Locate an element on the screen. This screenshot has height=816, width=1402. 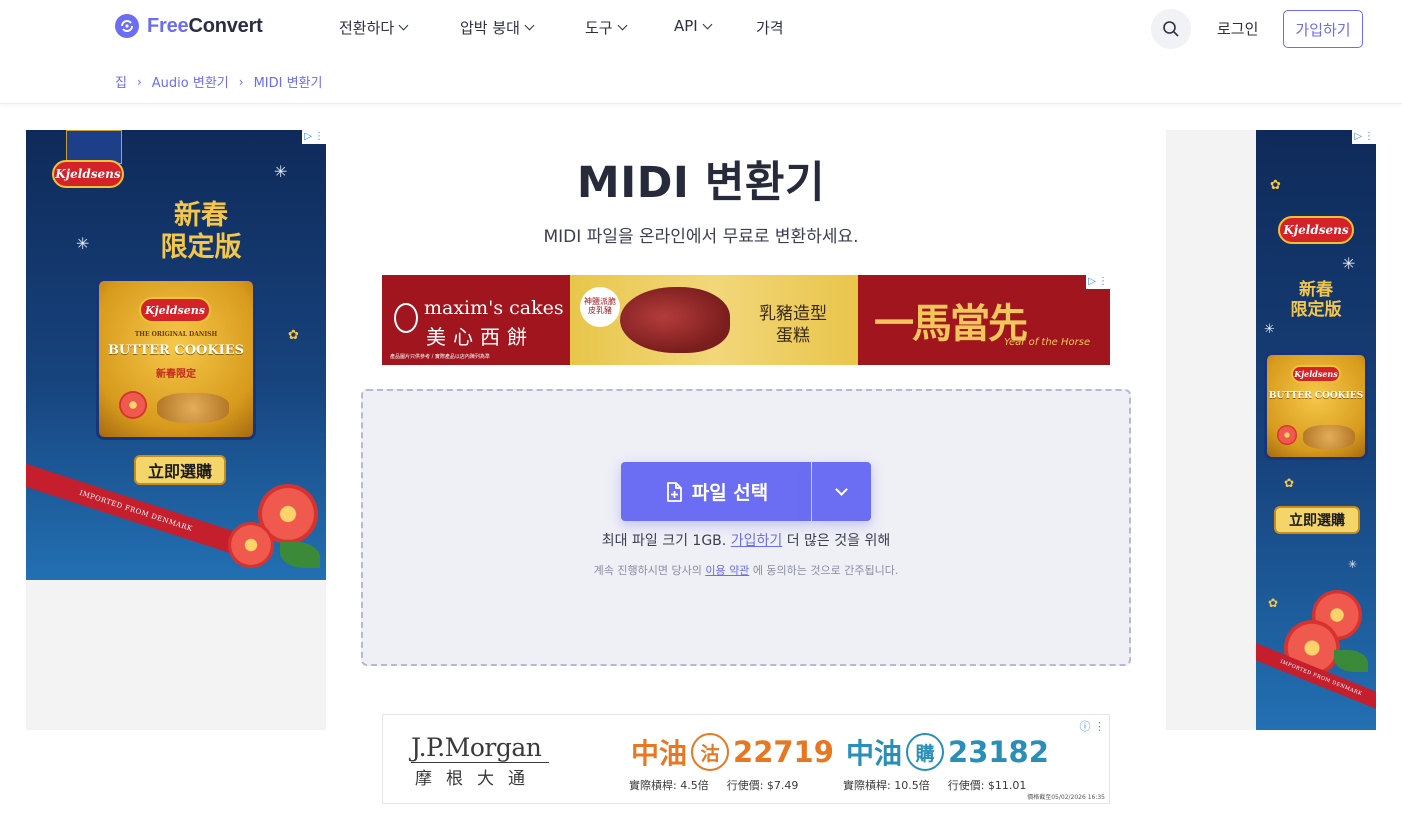
nav-convert: 전환하다 is located at coordinates (374, 27).